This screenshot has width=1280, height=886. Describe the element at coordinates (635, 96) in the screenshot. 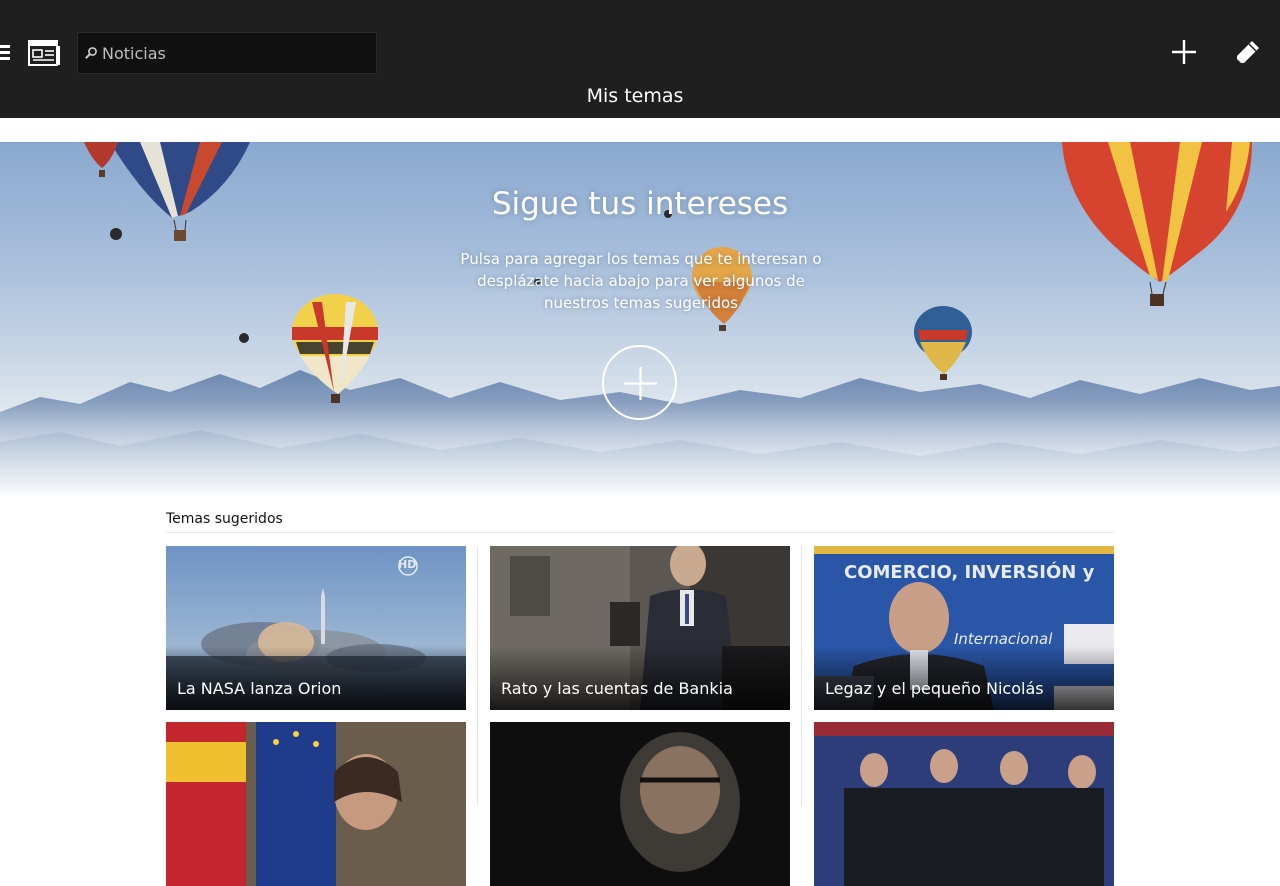

I see `page-title: Mis temas` at that location.